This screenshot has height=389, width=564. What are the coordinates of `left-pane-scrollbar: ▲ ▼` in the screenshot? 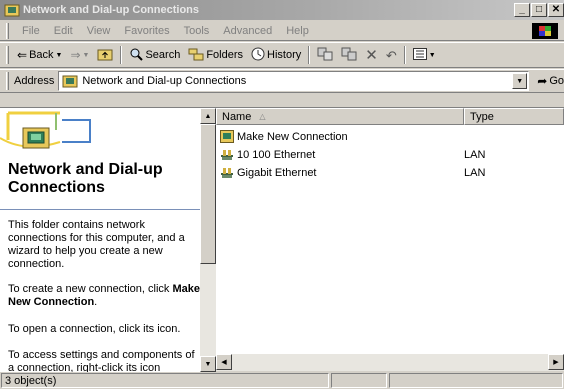 It's located at (208, 240).